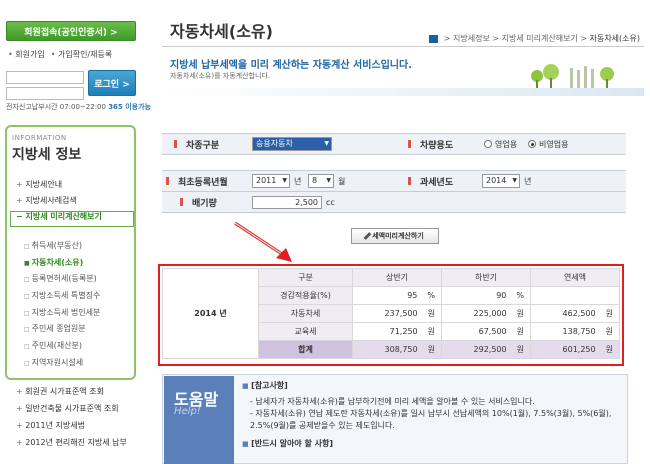 The image size is (650, 464). I want to click on sub-nav-regional-resource: 지역자원시설세, so click(62, 363).